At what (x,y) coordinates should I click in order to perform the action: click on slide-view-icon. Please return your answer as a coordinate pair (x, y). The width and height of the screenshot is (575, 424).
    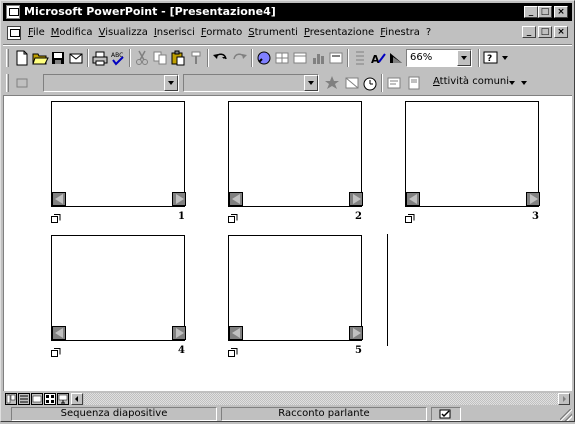
    Looking at the image, I should click on (37, 399).